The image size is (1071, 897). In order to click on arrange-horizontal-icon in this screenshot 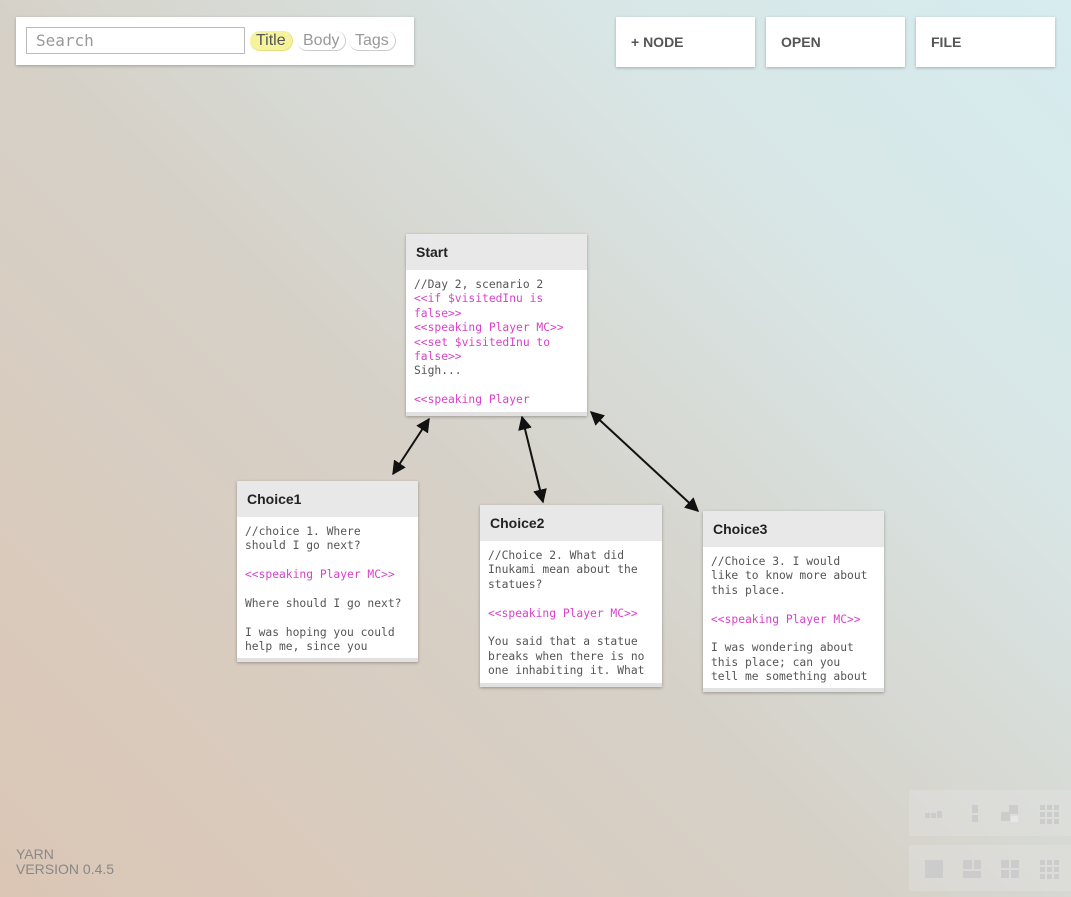, I will do `click(934, 814)`.